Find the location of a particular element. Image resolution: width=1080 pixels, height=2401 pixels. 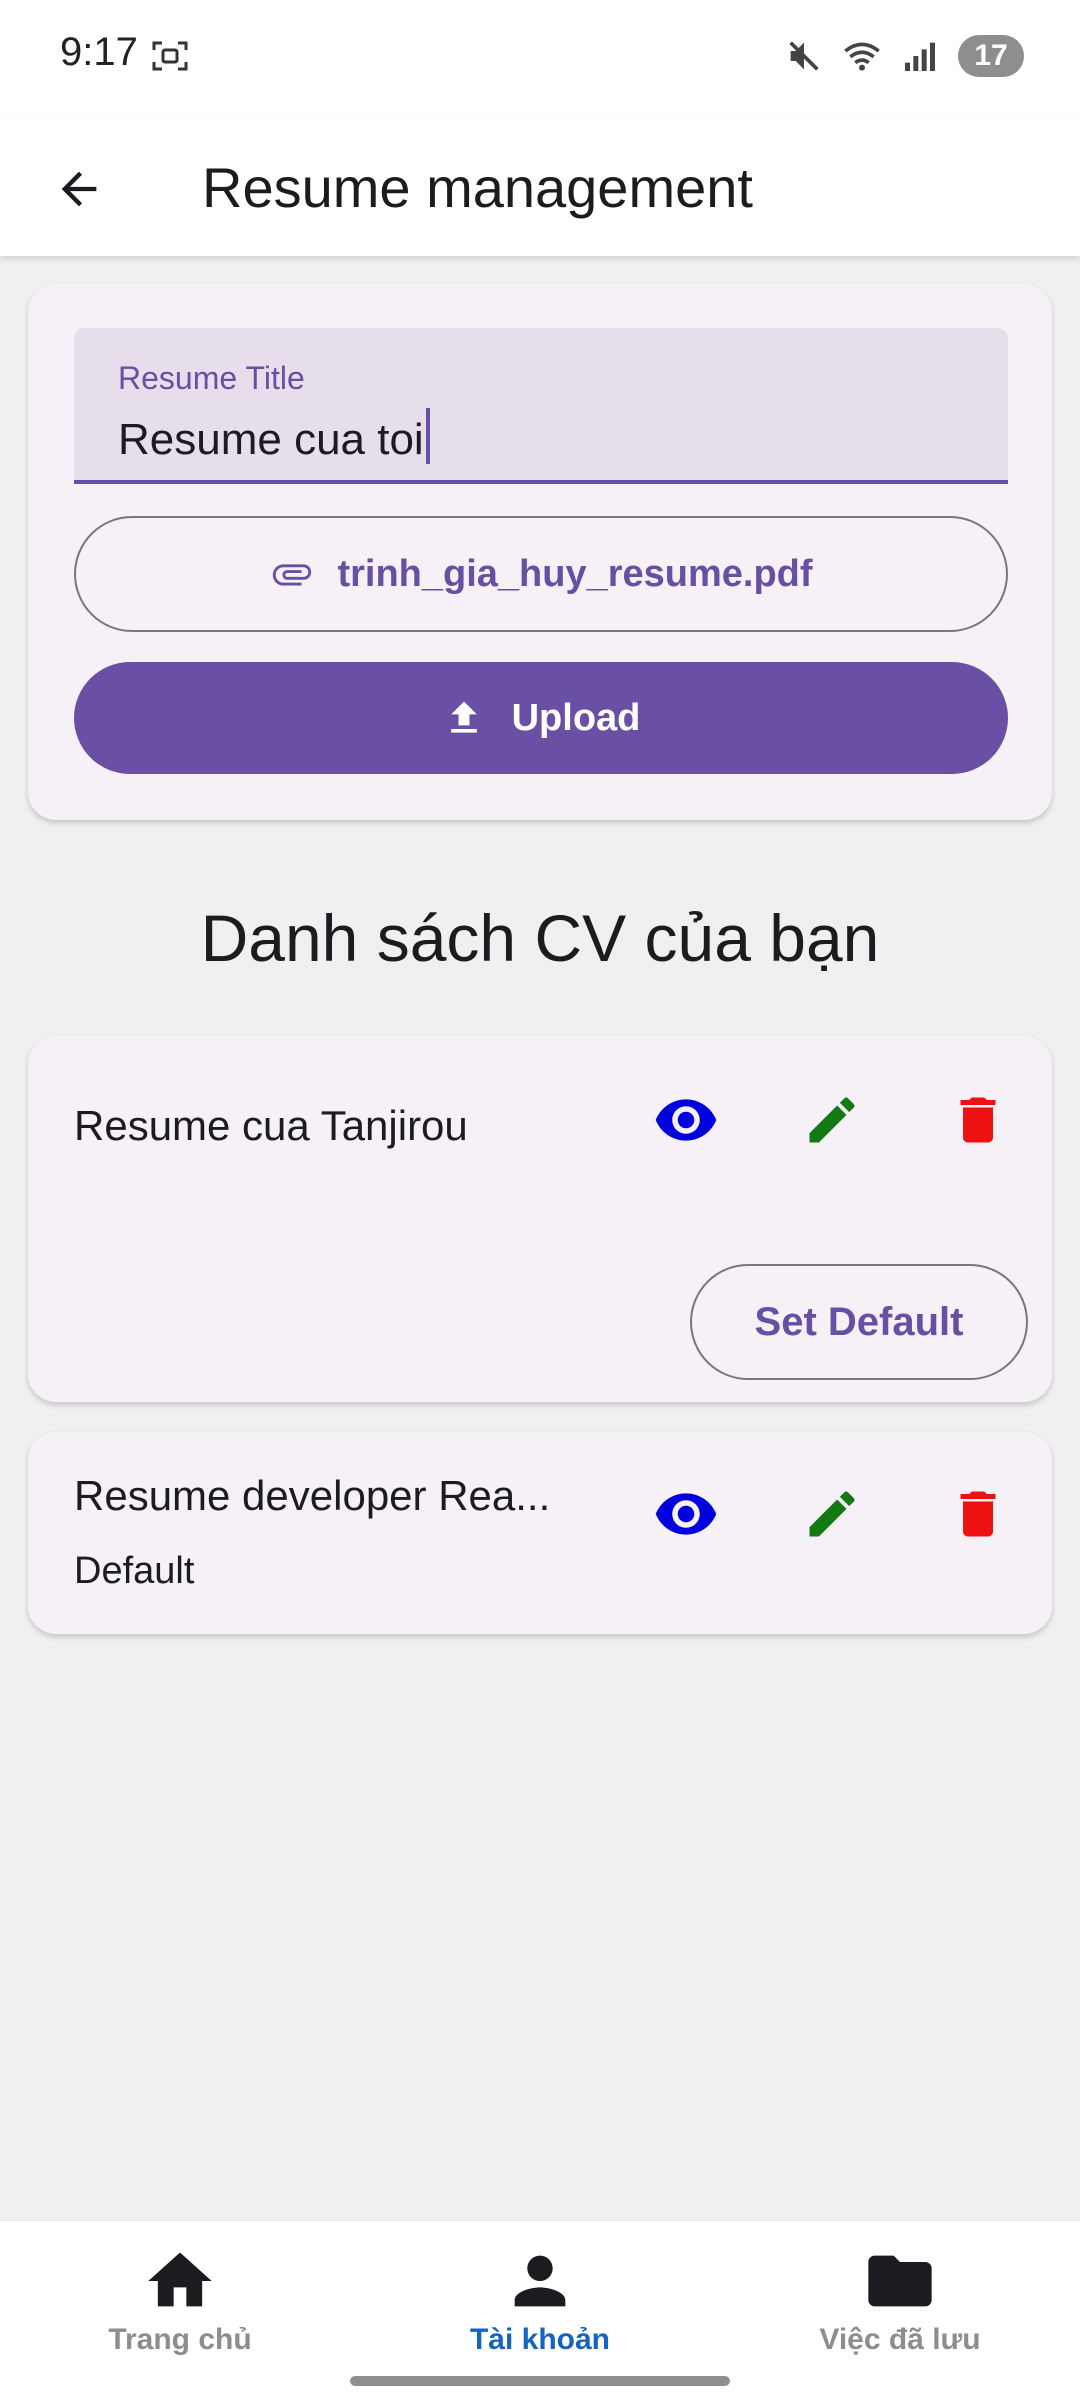

page-title: Resume management is located at coordinates (477, 187).